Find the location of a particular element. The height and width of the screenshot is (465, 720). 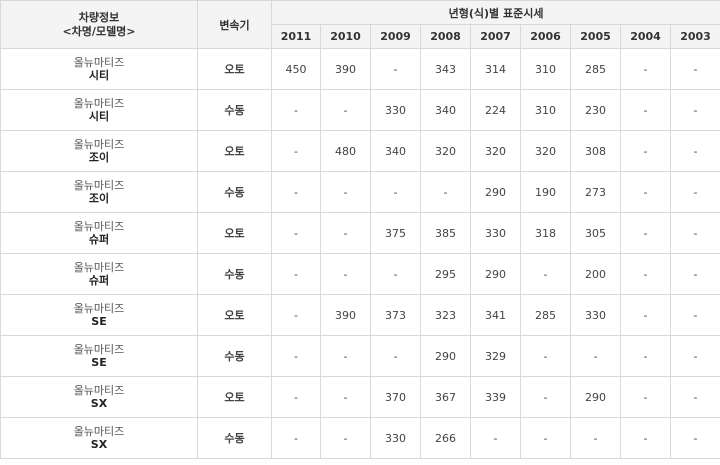

vehicle-cell: 올뉴마티즈 조이 is located at coordinates (99, 192).